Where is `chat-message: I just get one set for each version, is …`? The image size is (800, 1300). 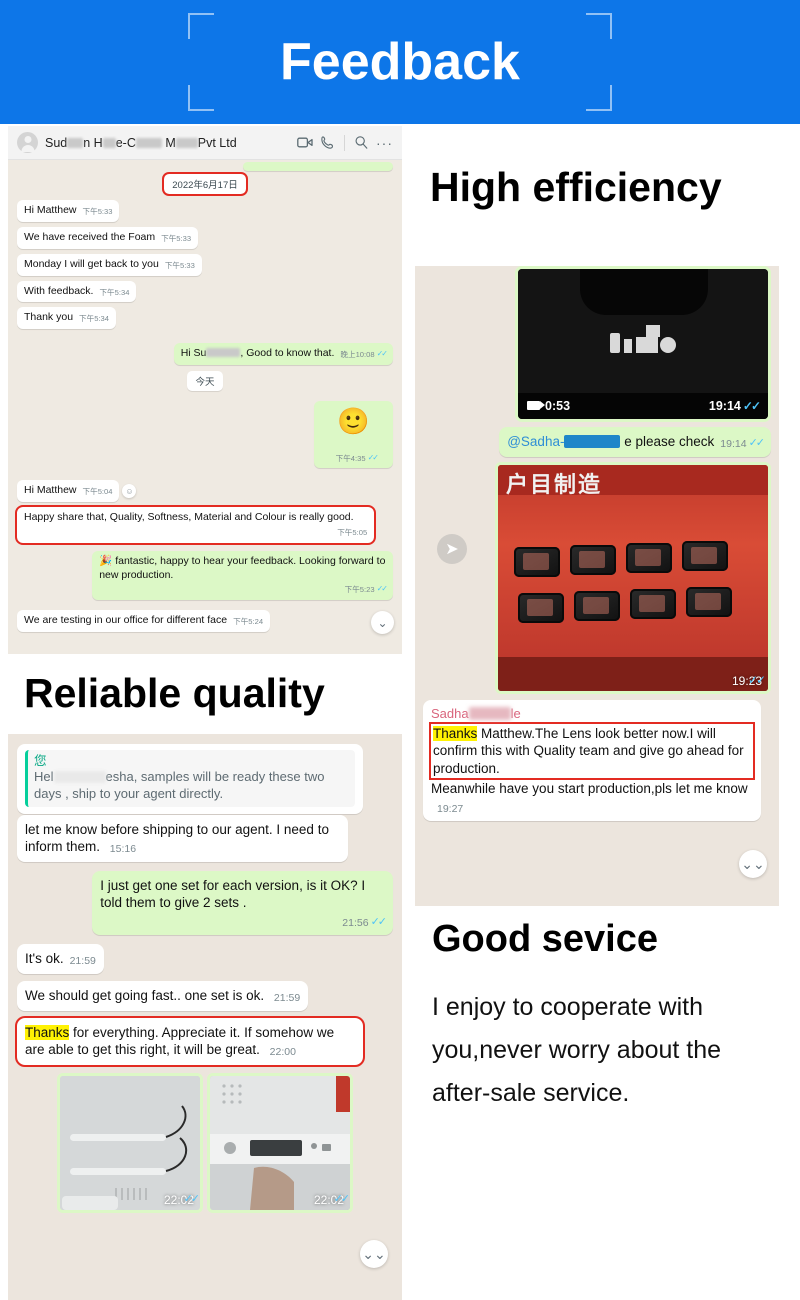 chat-message: I just get one set for each version, is … is located at coordinates (205, 903).